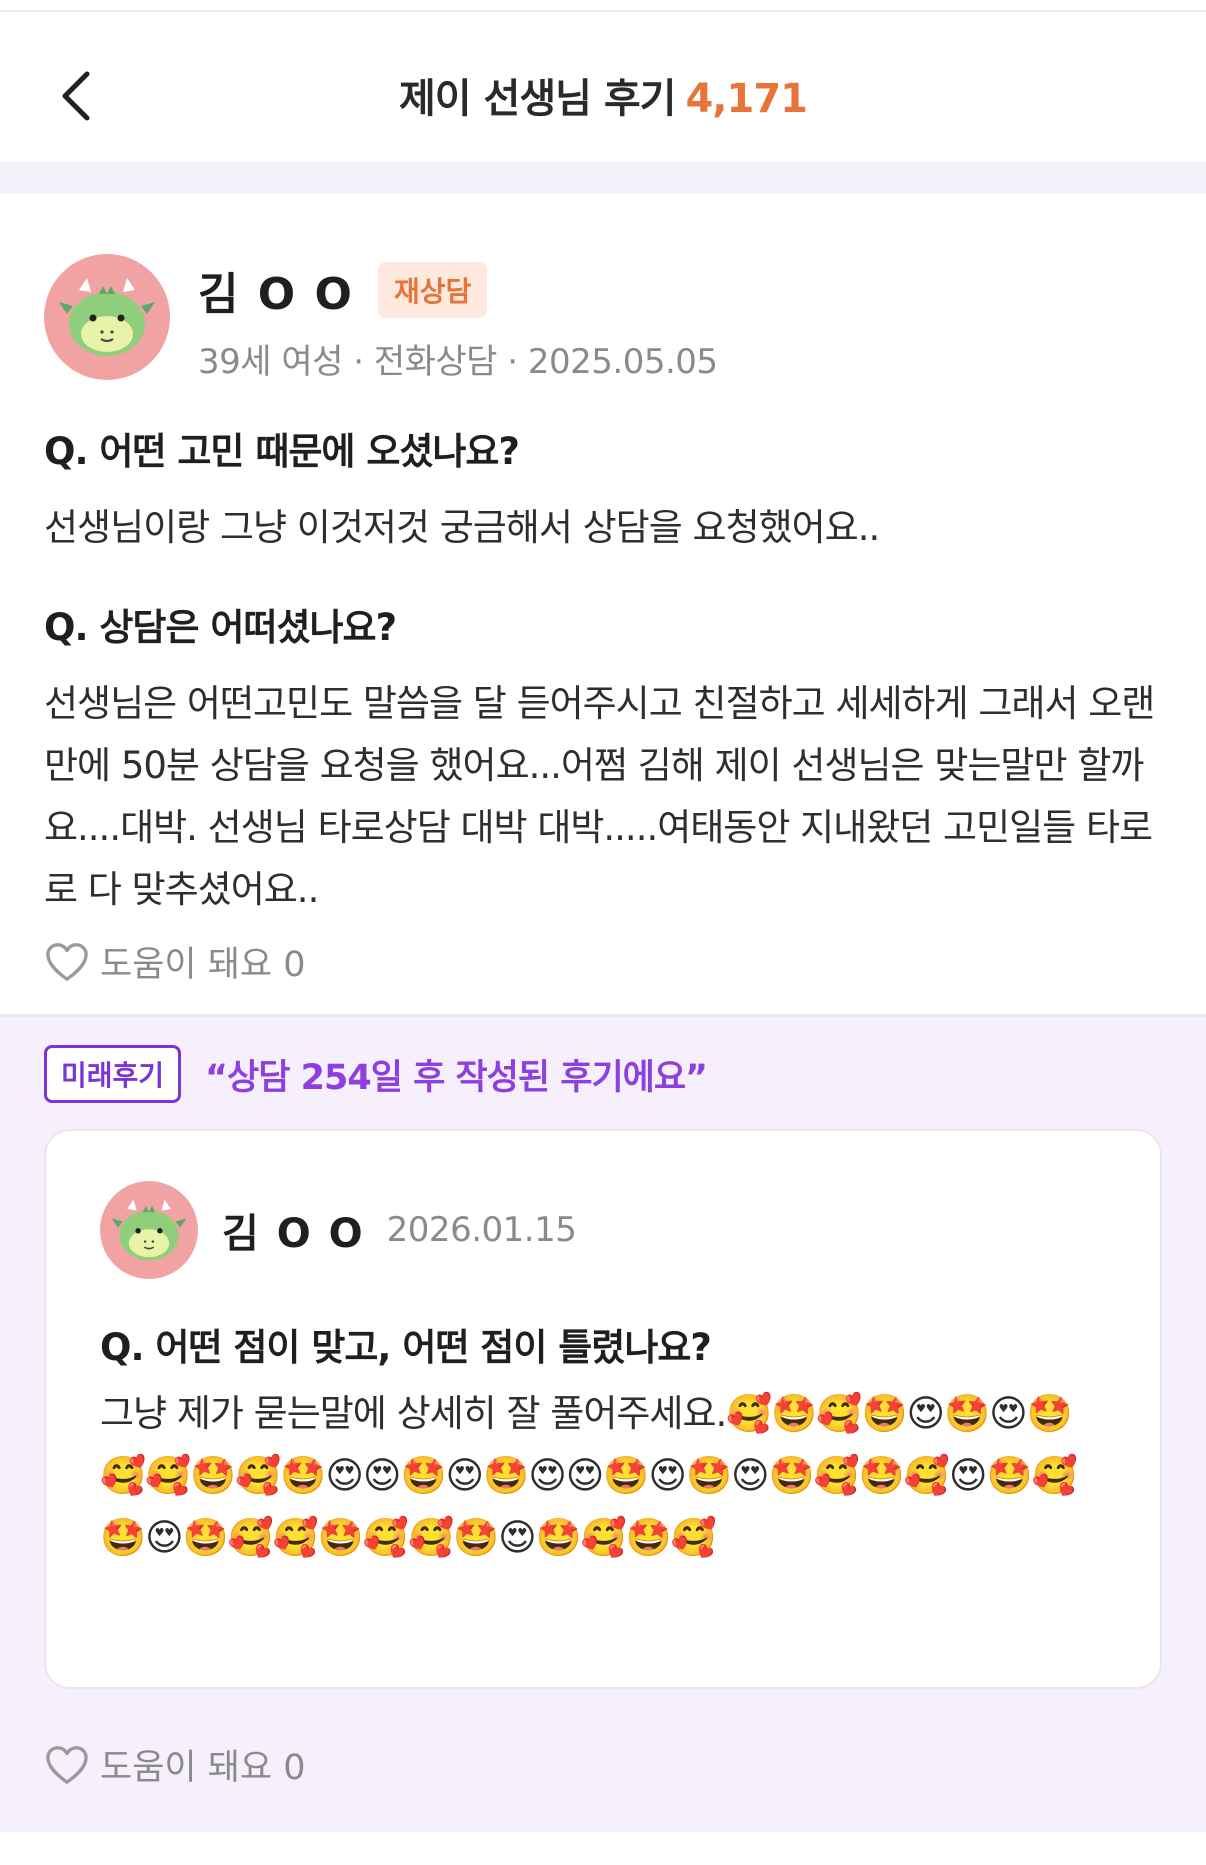  I want to click on author-row: 김 O O 재상담 39세 여성 · 전화상담 · 2025.05.05, so click(603, 318).